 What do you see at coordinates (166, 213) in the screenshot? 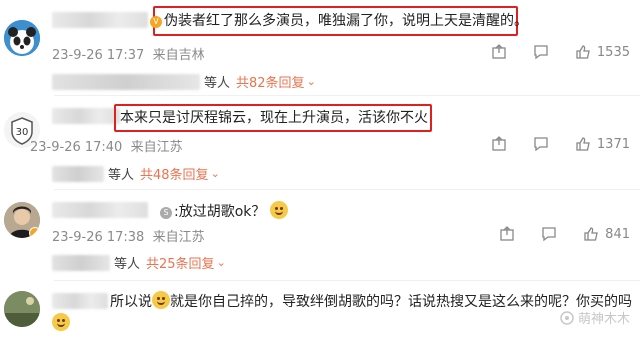
I see `vip-icon: S` at bounding box center [166, 213].